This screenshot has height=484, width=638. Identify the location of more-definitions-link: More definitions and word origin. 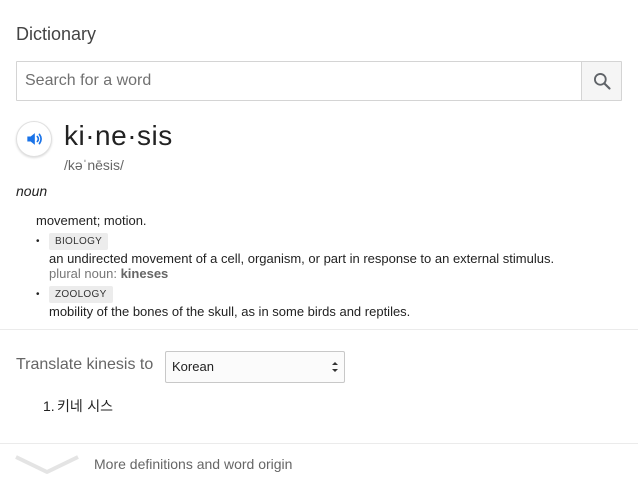
(193, 464).